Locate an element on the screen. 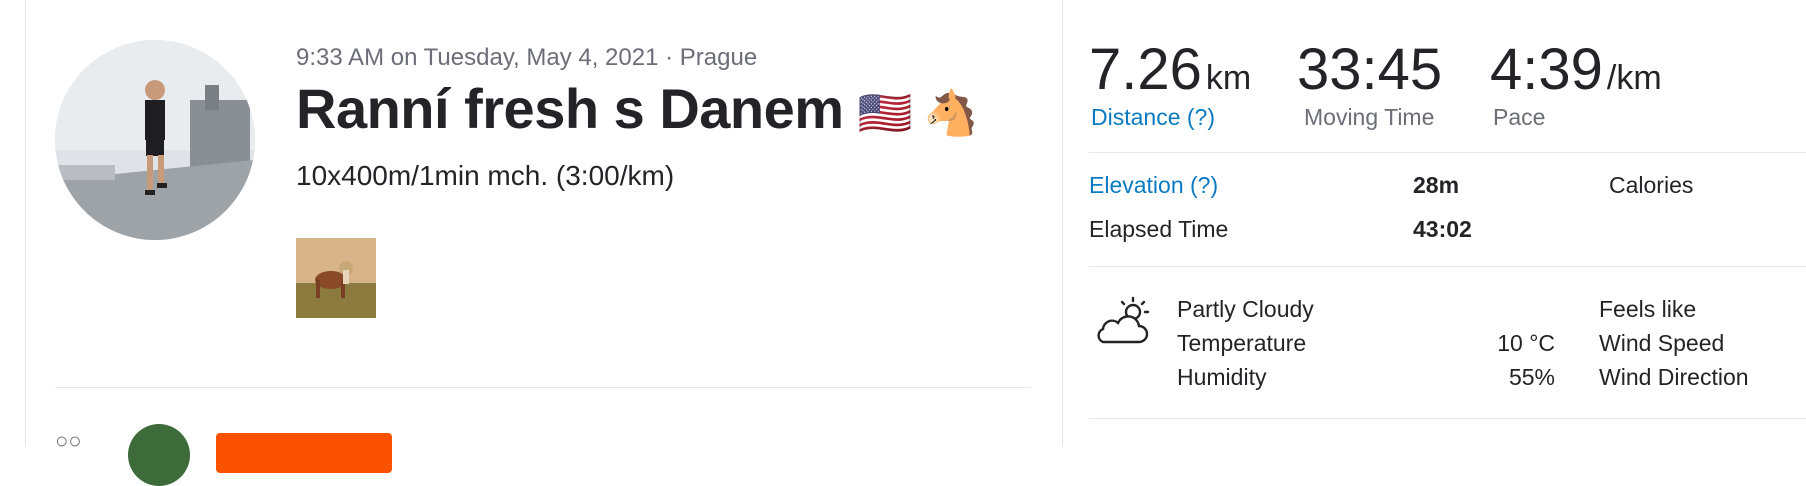  calories-label: Calories is located at coordinates (1651, 185).